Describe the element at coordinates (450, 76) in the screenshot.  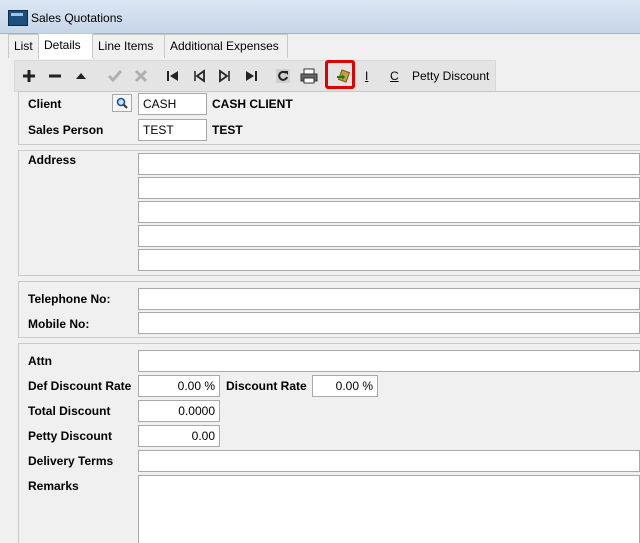
I see `petty-discount-button: Petty Discount` at that location.